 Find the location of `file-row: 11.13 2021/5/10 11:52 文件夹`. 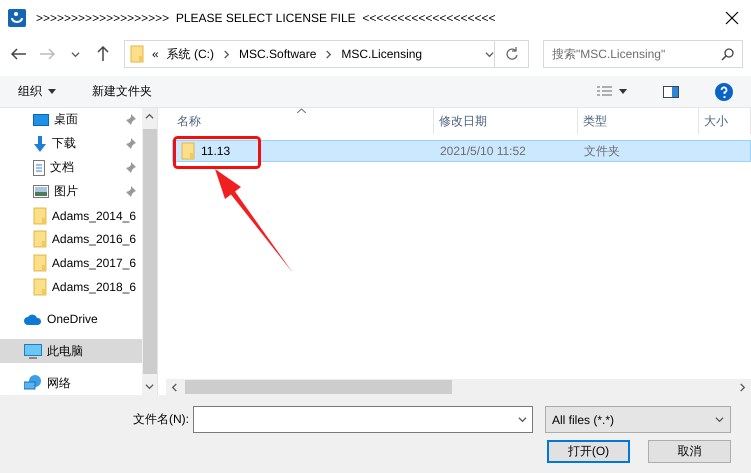

file-row: 11.13 2021/5/10 11:52 文件夹 is located at coordinates (461, 151).